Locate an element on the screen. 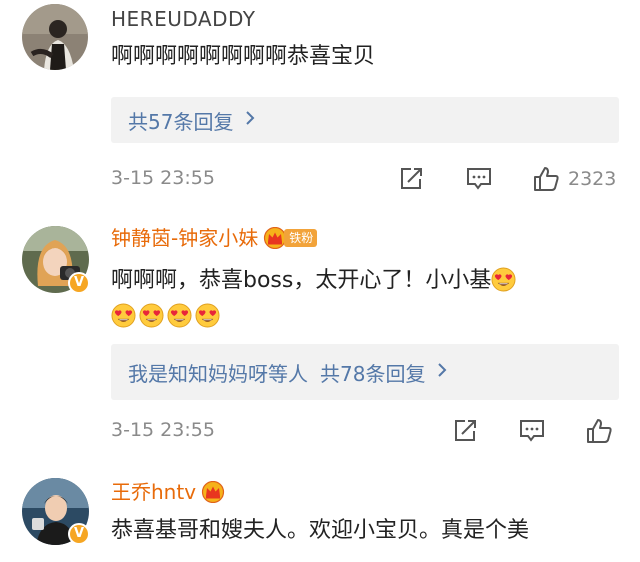 The height and width of the screenshot is (562, 640). username-row: 王乔hntv is located at coordinates (168, 492).